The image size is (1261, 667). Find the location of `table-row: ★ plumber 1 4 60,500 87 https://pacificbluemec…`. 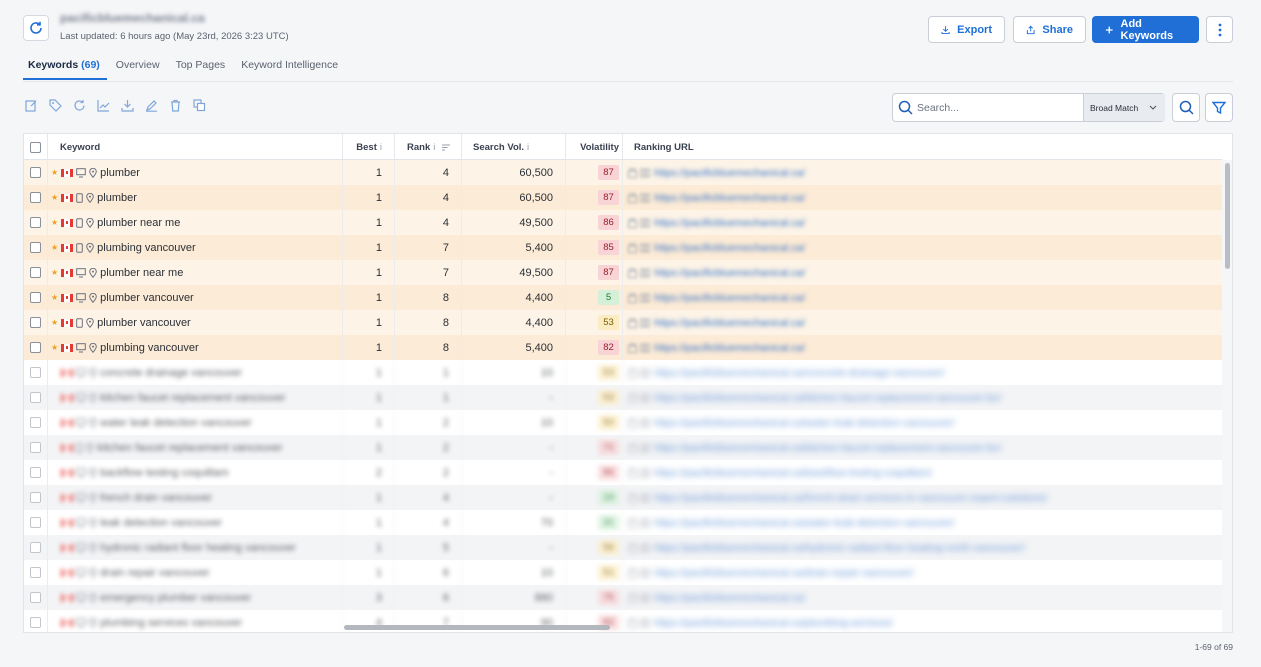

table-row: ★ plumber 1 4 60,500 87 https://pacificbluemec… is located at coordinates (623, 172).